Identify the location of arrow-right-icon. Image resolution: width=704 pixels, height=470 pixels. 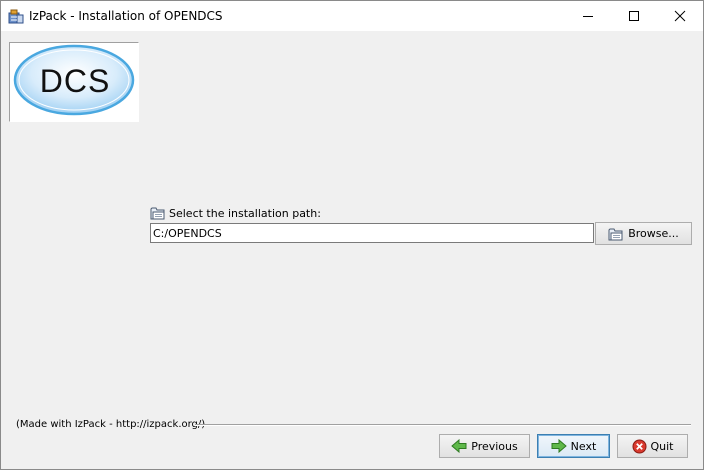
(559, 446).